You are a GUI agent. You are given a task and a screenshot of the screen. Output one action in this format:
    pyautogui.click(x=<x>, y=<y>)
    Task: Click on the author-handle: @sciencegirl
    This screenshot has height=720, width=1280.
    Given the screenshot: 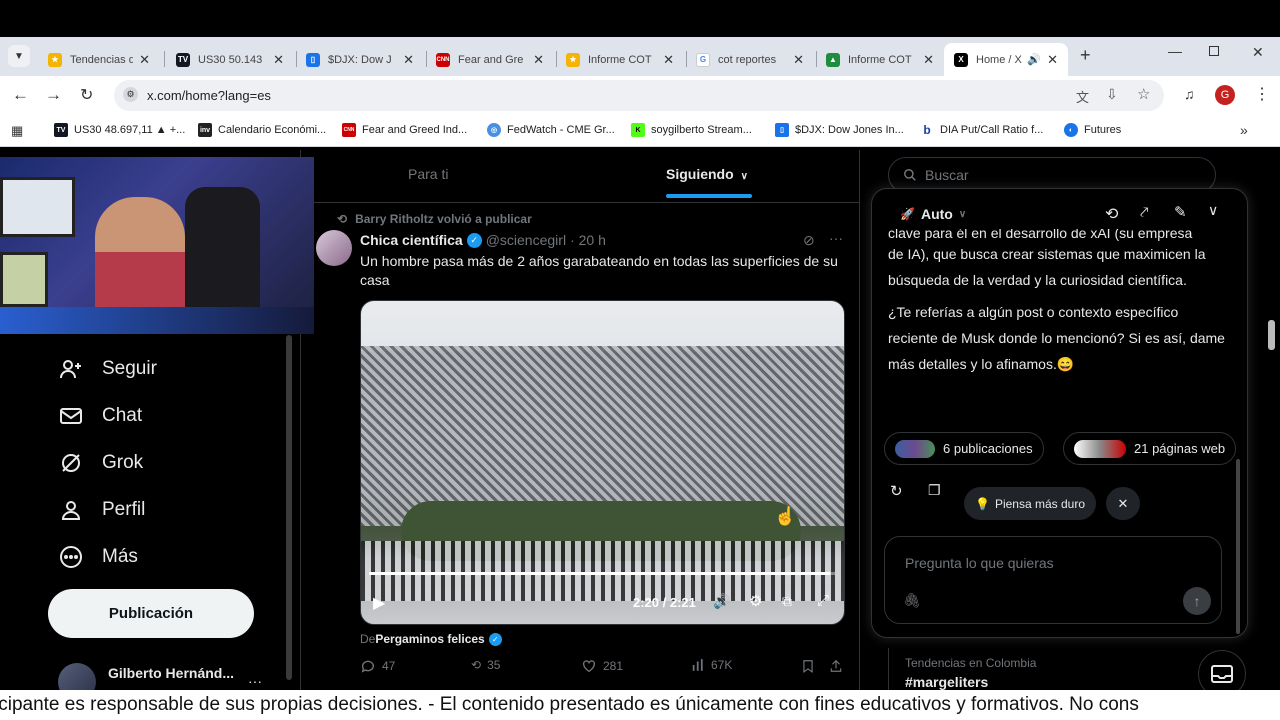 What is the action you would take?
    pyautogui.click(x=526, y=240)
    